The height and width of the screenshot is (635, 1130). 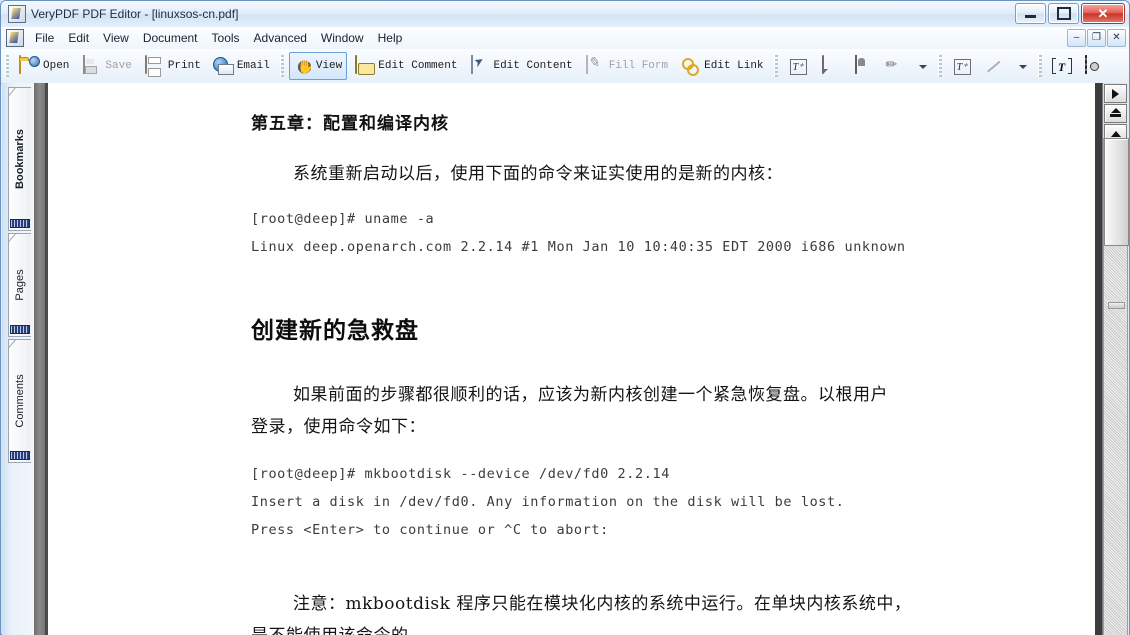 I want to click on sidebar-tab-bookmarks-label: Bookmarks, so click(x=20, y=159).